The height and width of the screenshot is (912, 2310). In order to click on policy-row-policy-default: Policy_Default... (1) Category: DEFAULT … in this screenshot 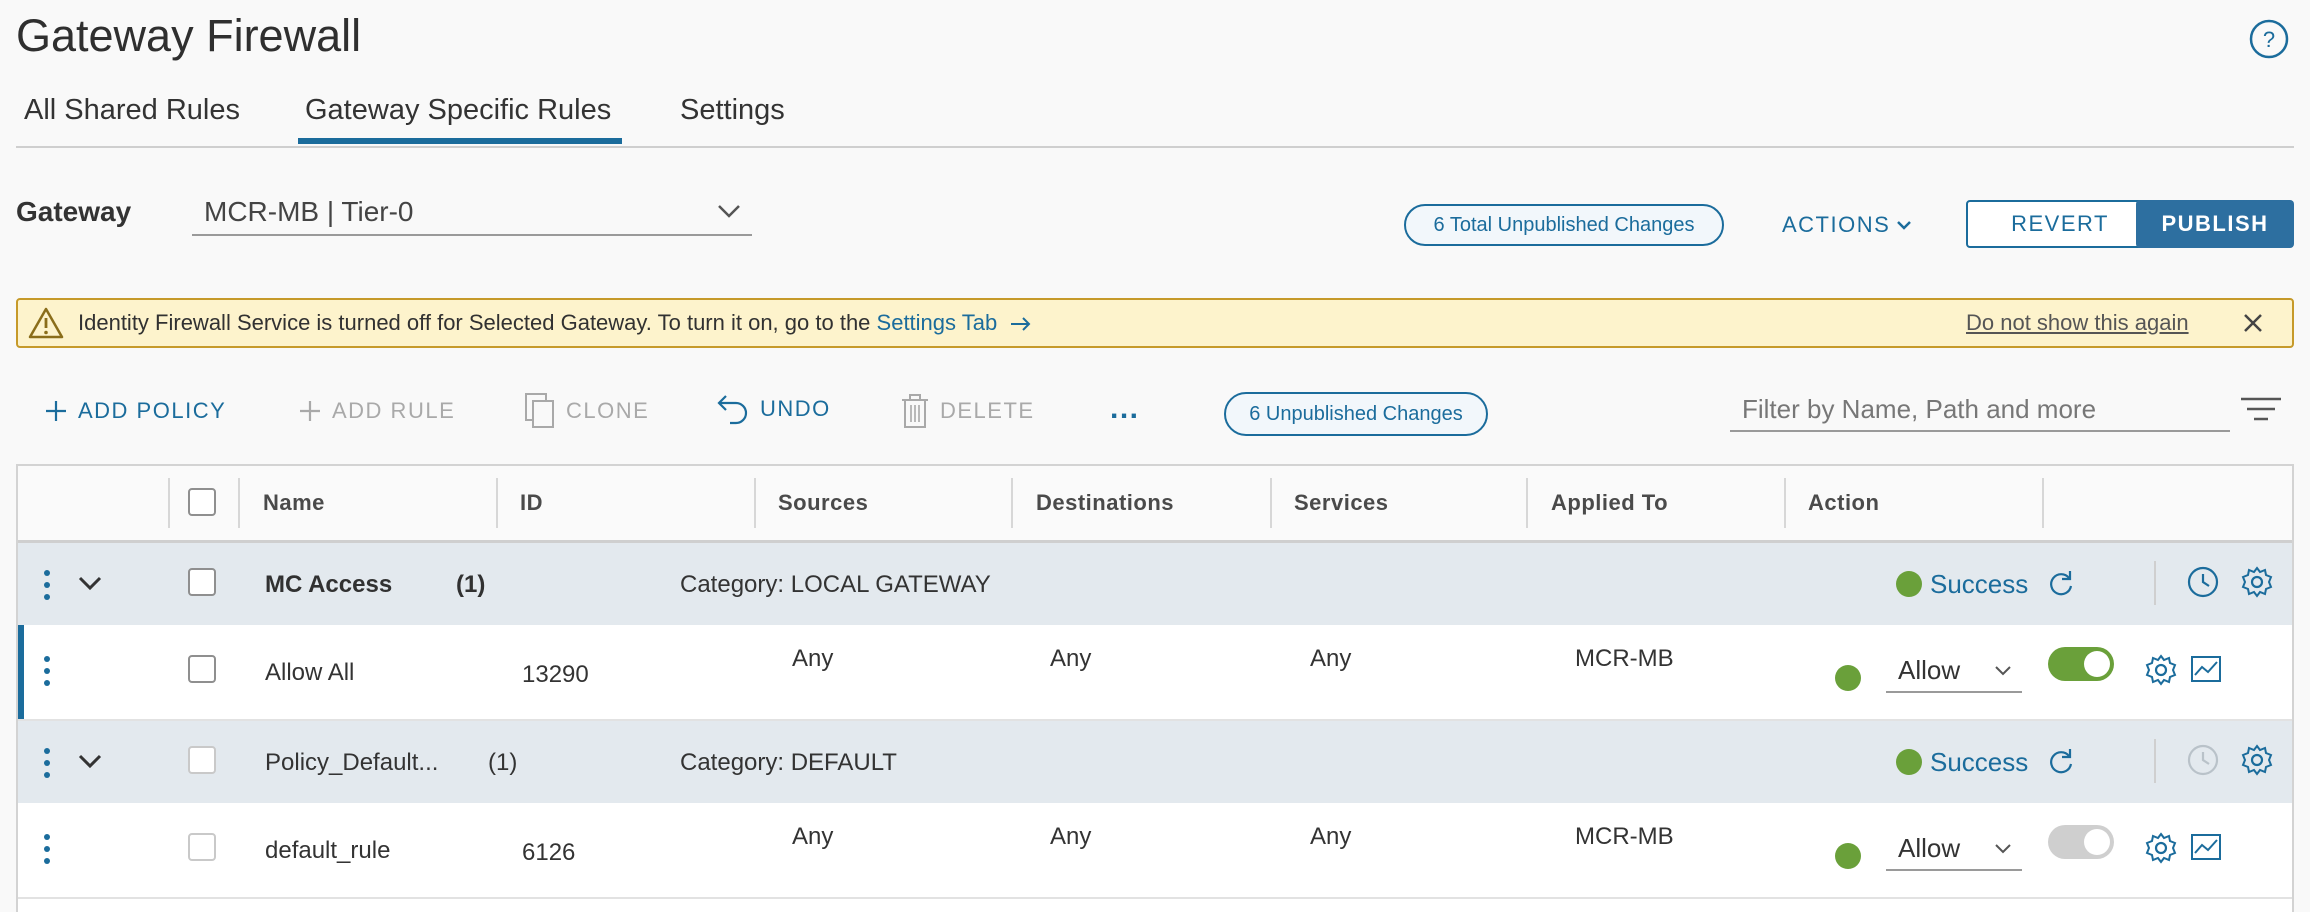, I will do `click(1155, 763)`.